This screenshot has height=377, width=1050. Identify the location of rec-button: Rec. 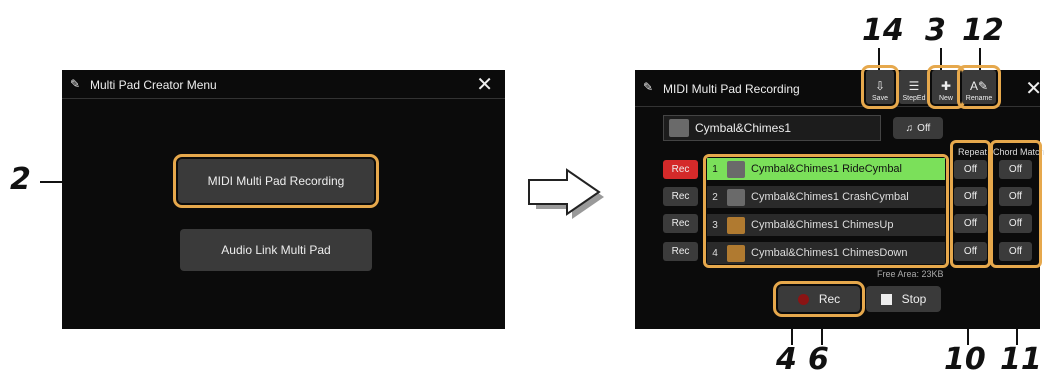
(819, 299).